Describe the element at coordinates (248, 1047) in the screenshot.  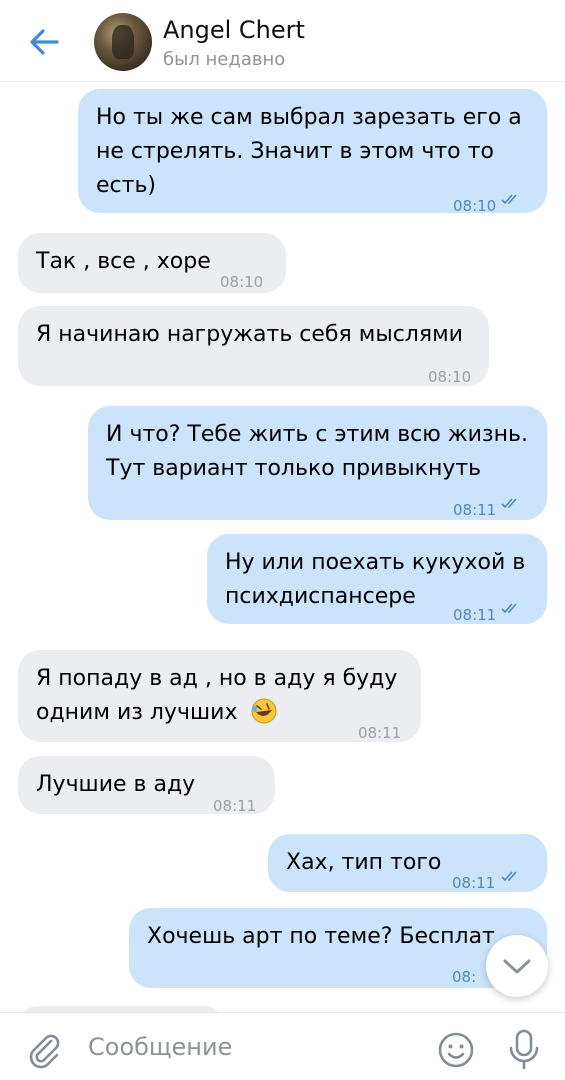
I see `message-input` at that location.